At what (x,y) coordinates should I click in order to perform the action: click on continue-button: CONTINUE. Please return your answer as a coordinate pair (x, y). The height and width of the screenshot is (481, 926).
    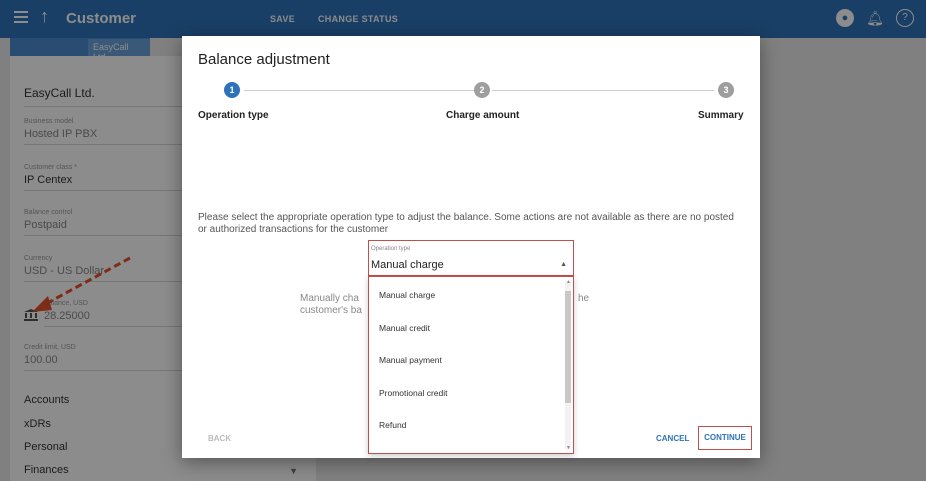
    Looking at the image, I should click on (725, 438).